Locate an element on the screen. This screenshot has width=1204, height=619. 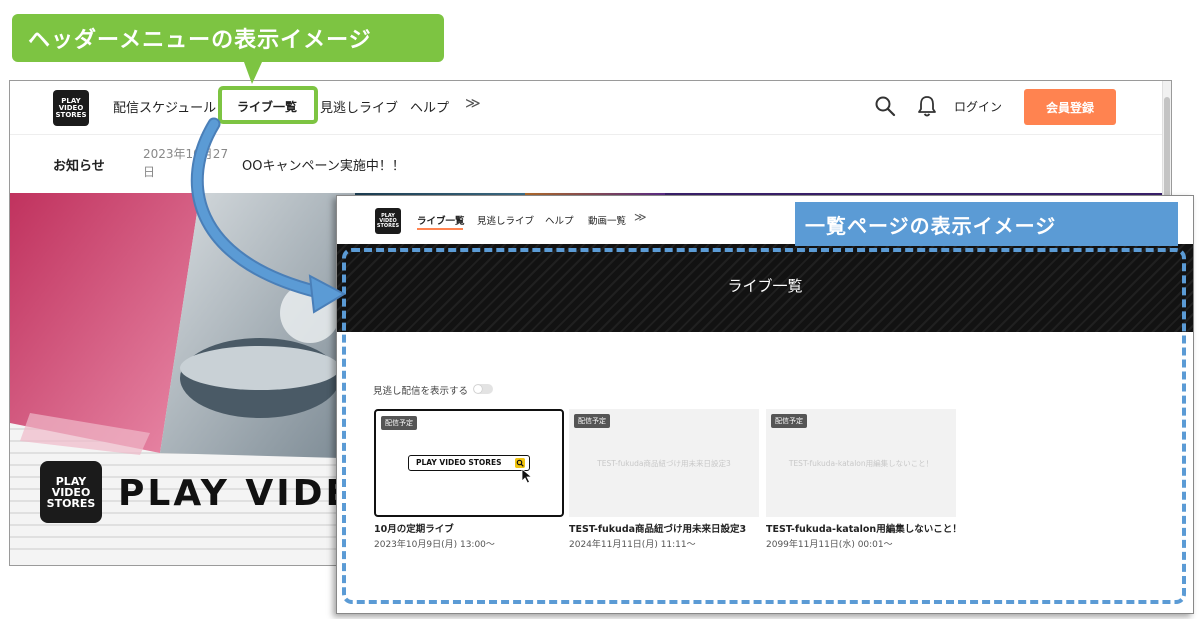
news-label: お知らせ is located at coordinates (79, 166).